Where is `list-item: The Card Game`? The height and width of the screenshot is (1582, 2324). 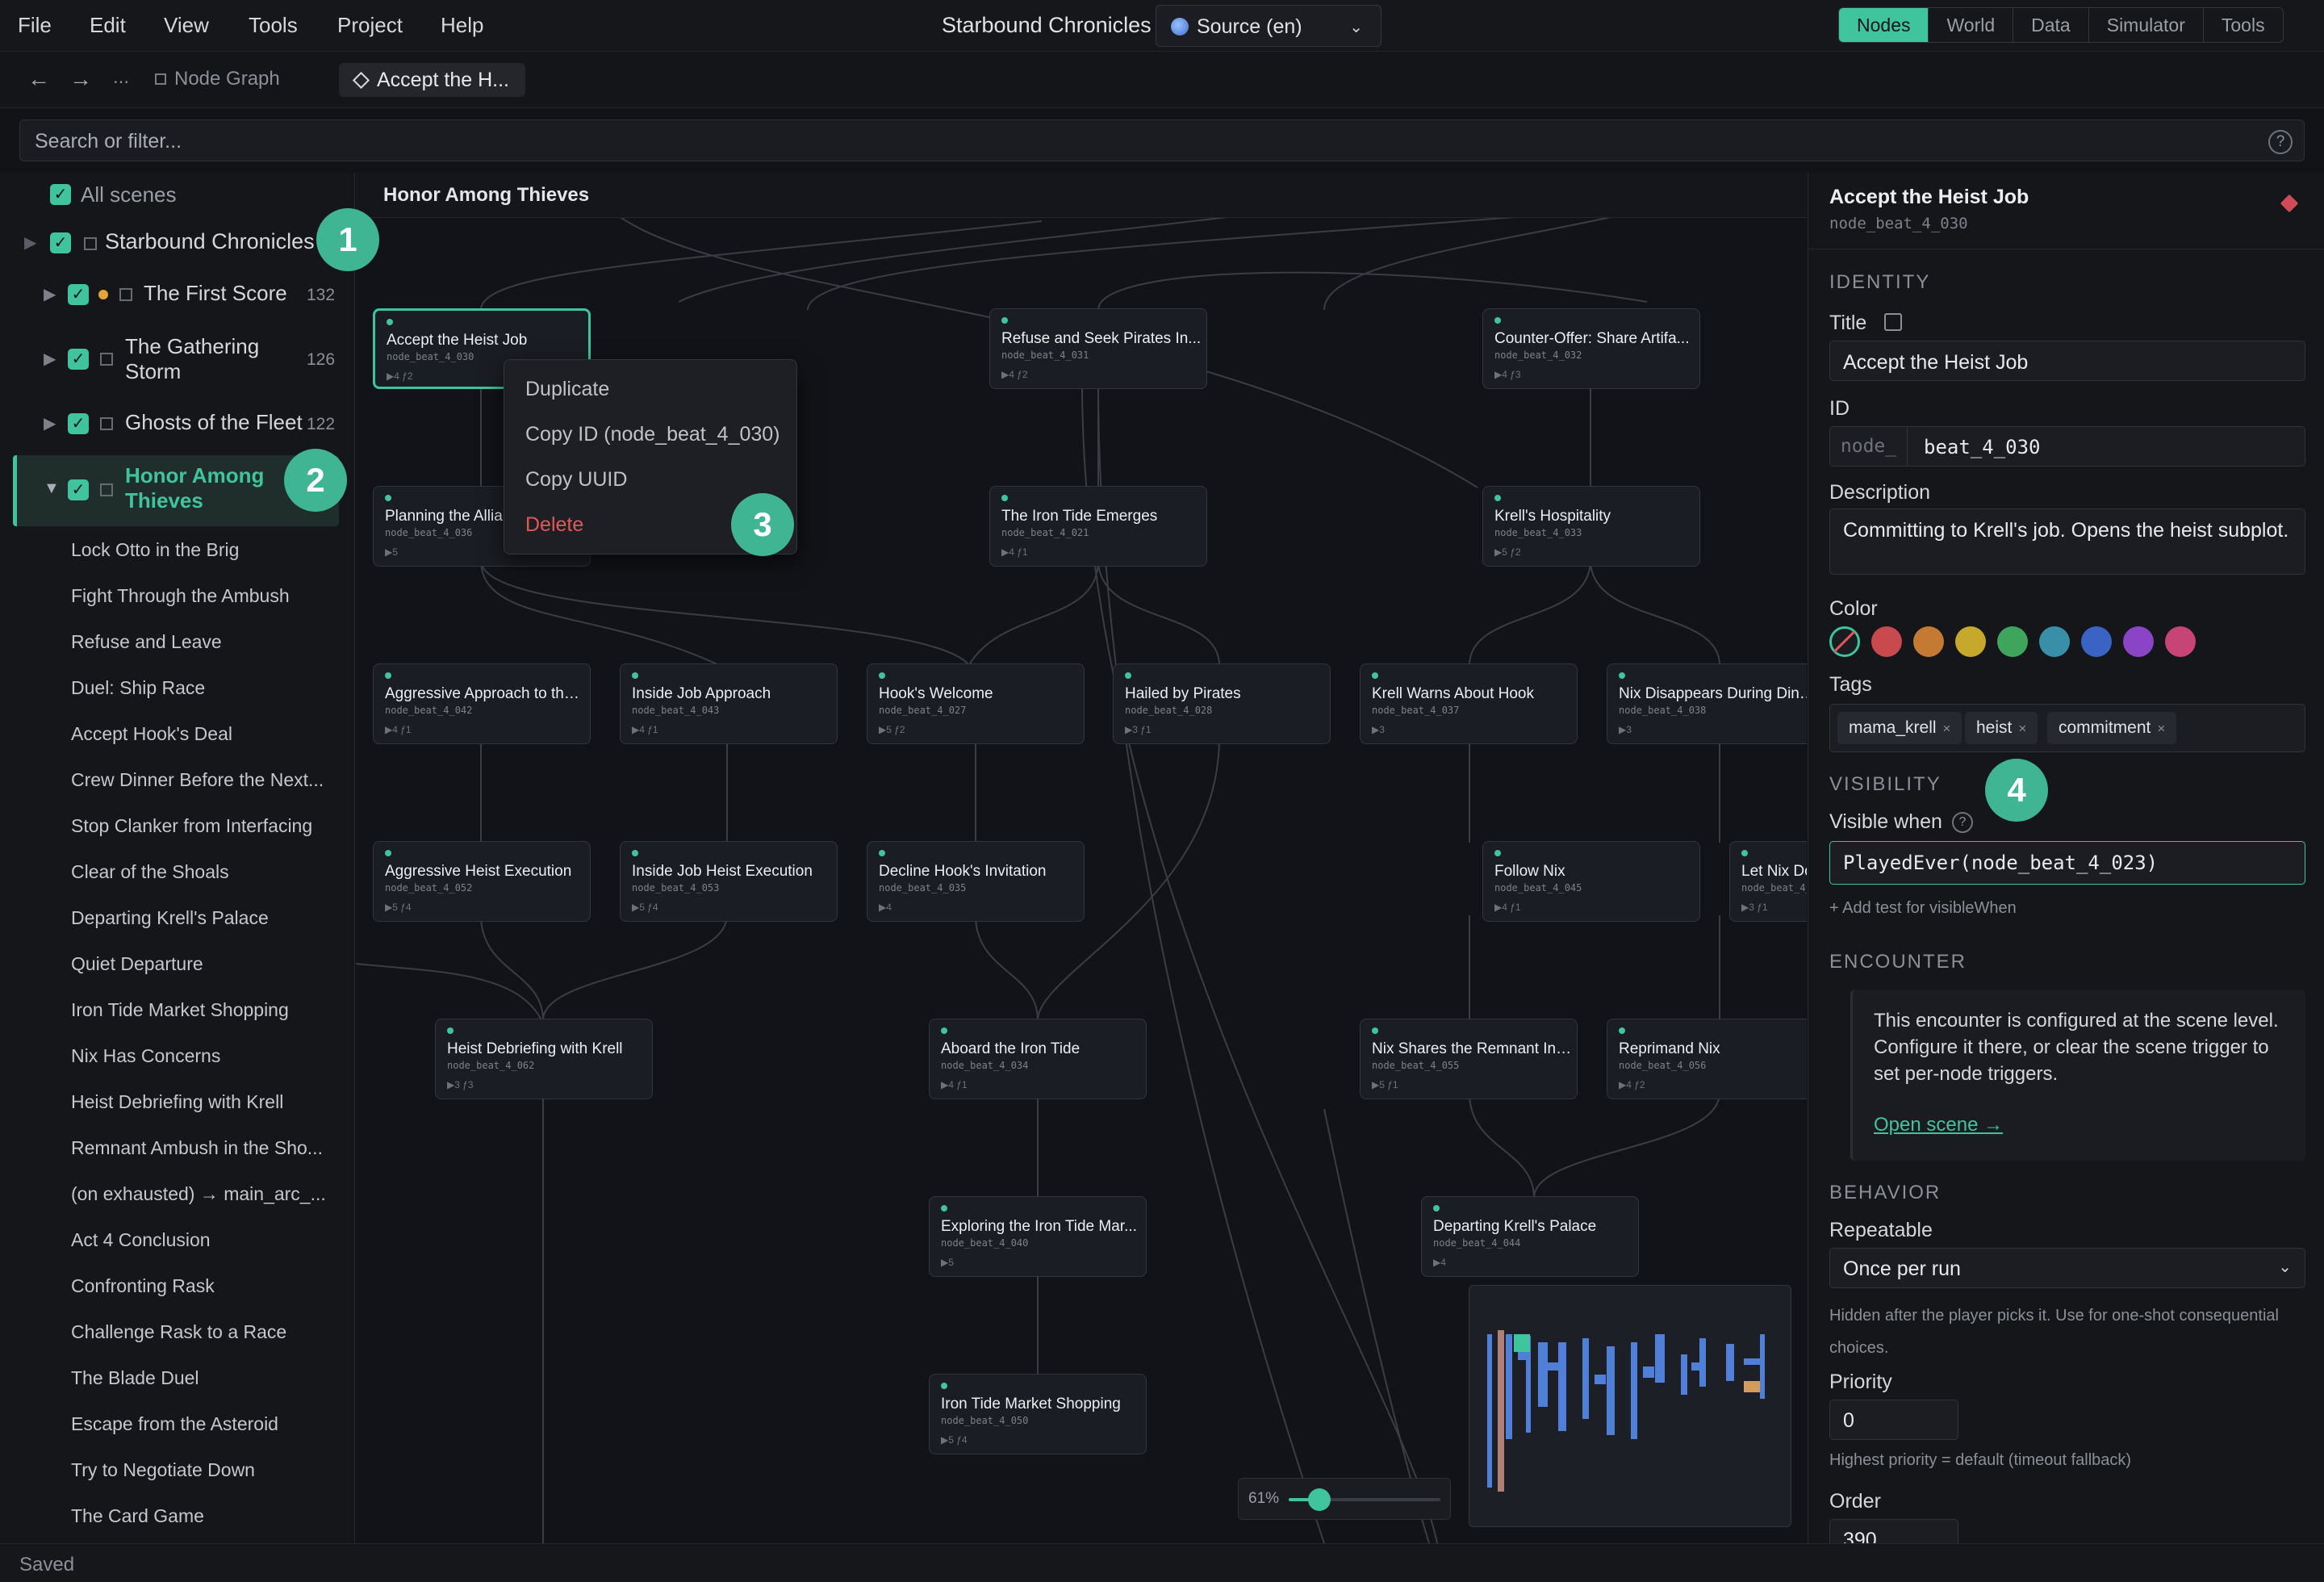
list-item: The Card Game is located at coordinates (137, 1516).